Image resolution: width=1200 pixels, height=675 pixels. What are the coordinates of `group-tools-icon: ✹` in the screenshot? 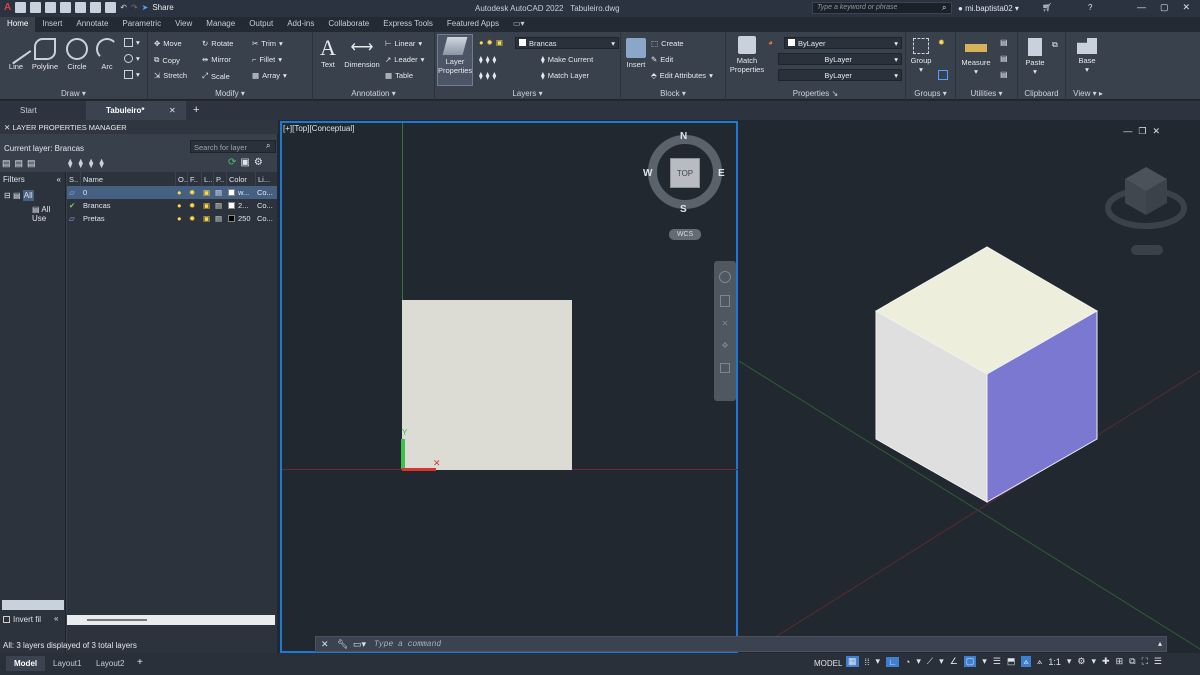 It's located at (941, 42).